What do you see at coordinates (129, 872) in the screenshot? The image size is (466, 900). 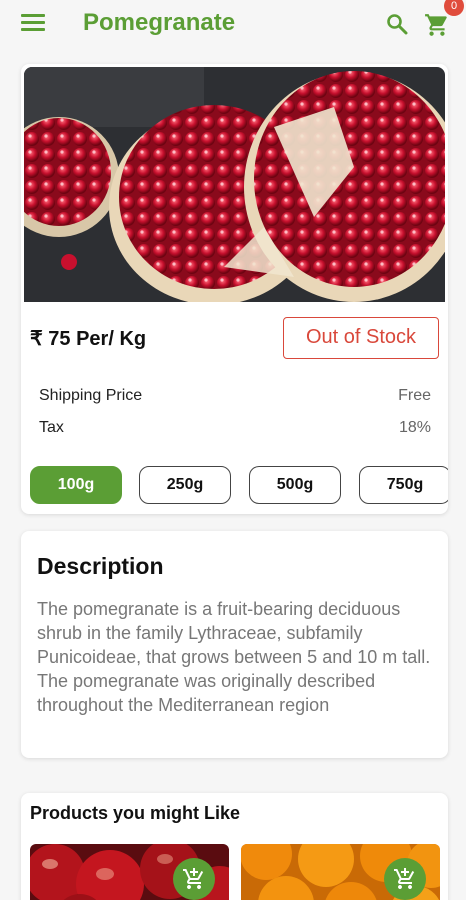 I see `related-product-apple` at bounding box center [129, 872].